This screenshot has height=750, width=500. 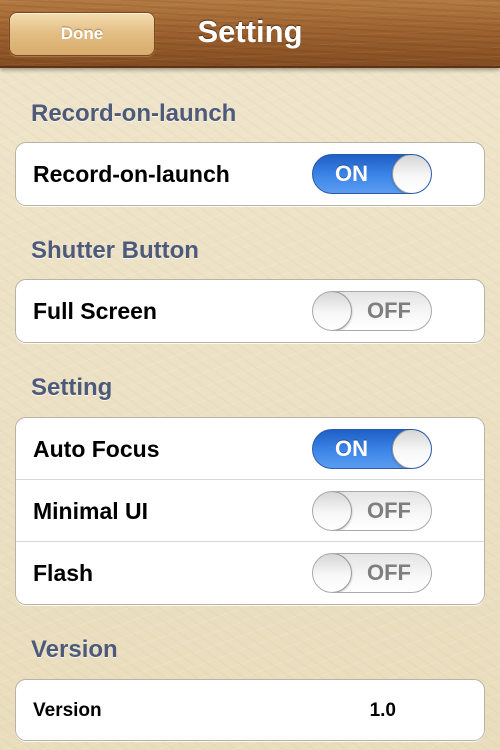 What do you see at coordinates (250, 449) in the screenshot?
I see `row-auto-focus: Auto Focus ON` at bounding box center [250, 449].